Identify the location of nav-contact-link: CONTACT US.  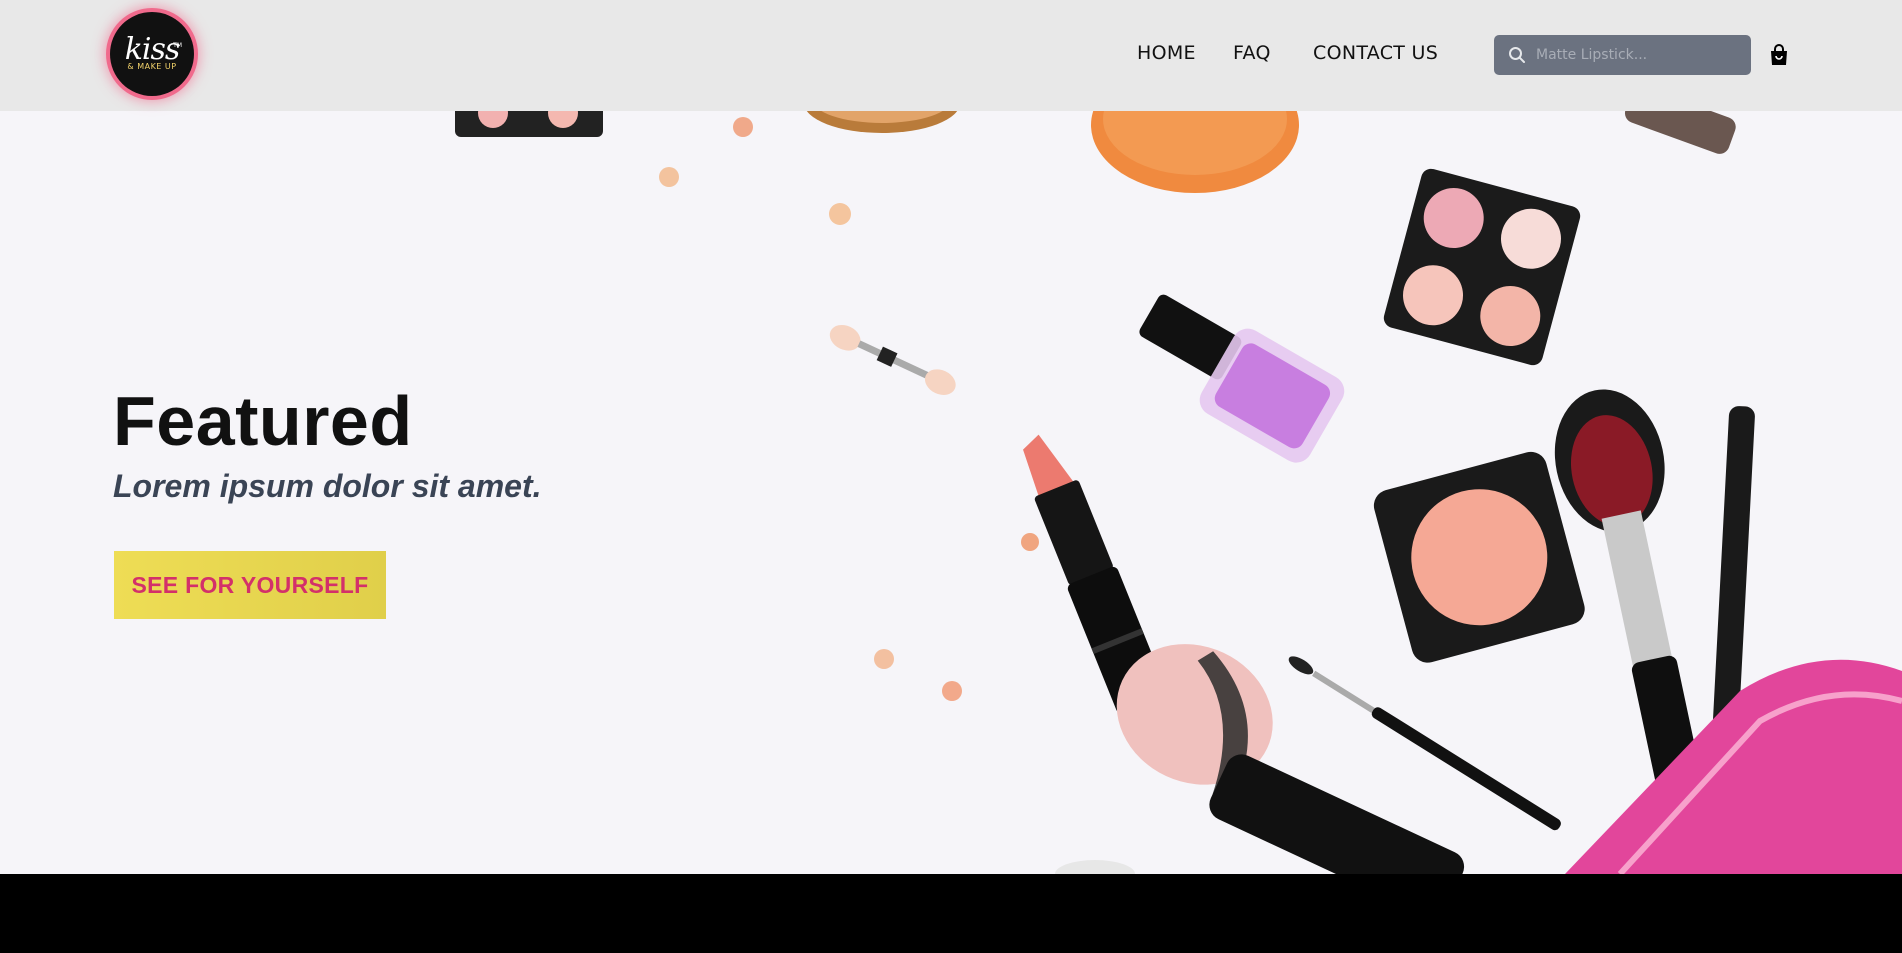
(1375, 53).